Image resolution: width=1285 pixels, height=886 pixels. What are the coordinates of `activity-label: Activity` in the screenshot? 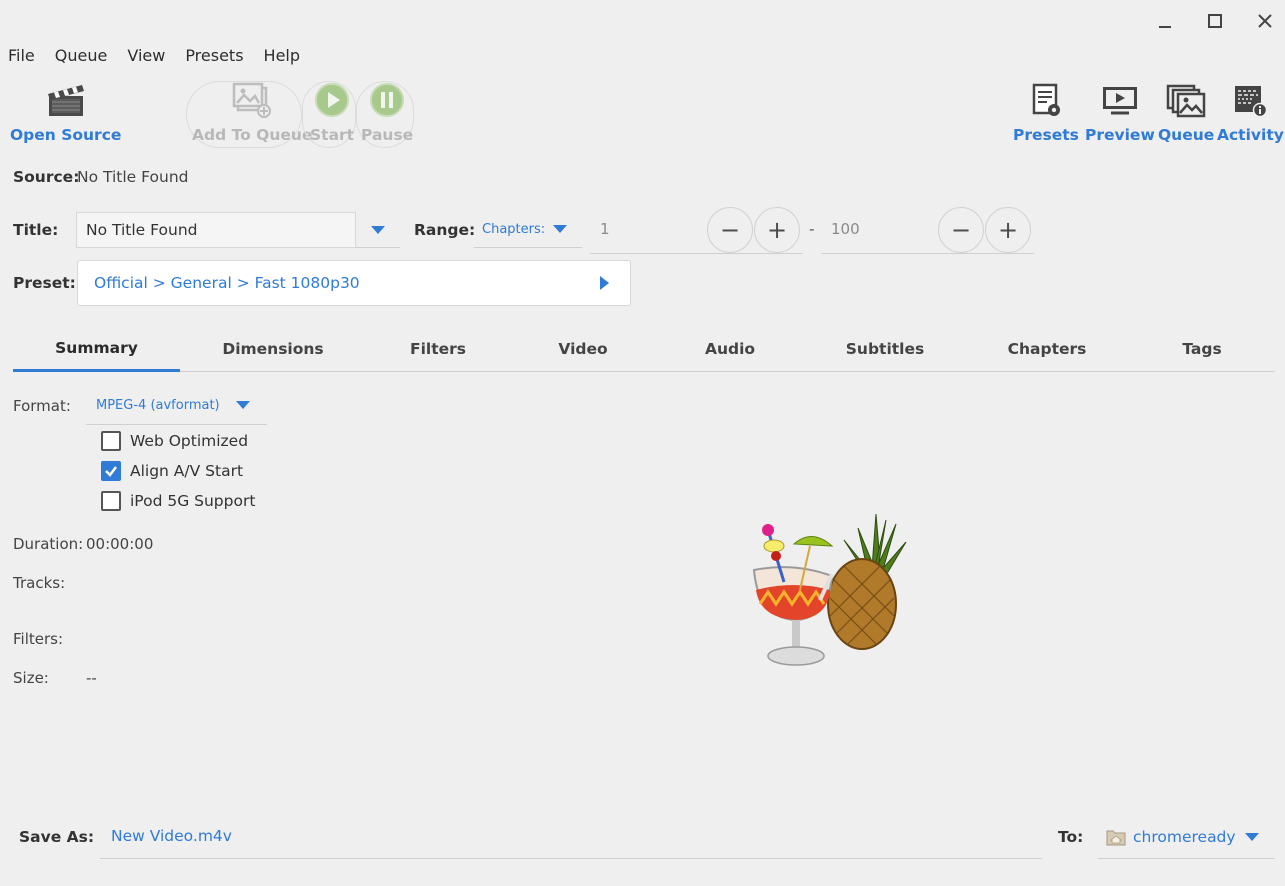 It's located at (1250, 135).